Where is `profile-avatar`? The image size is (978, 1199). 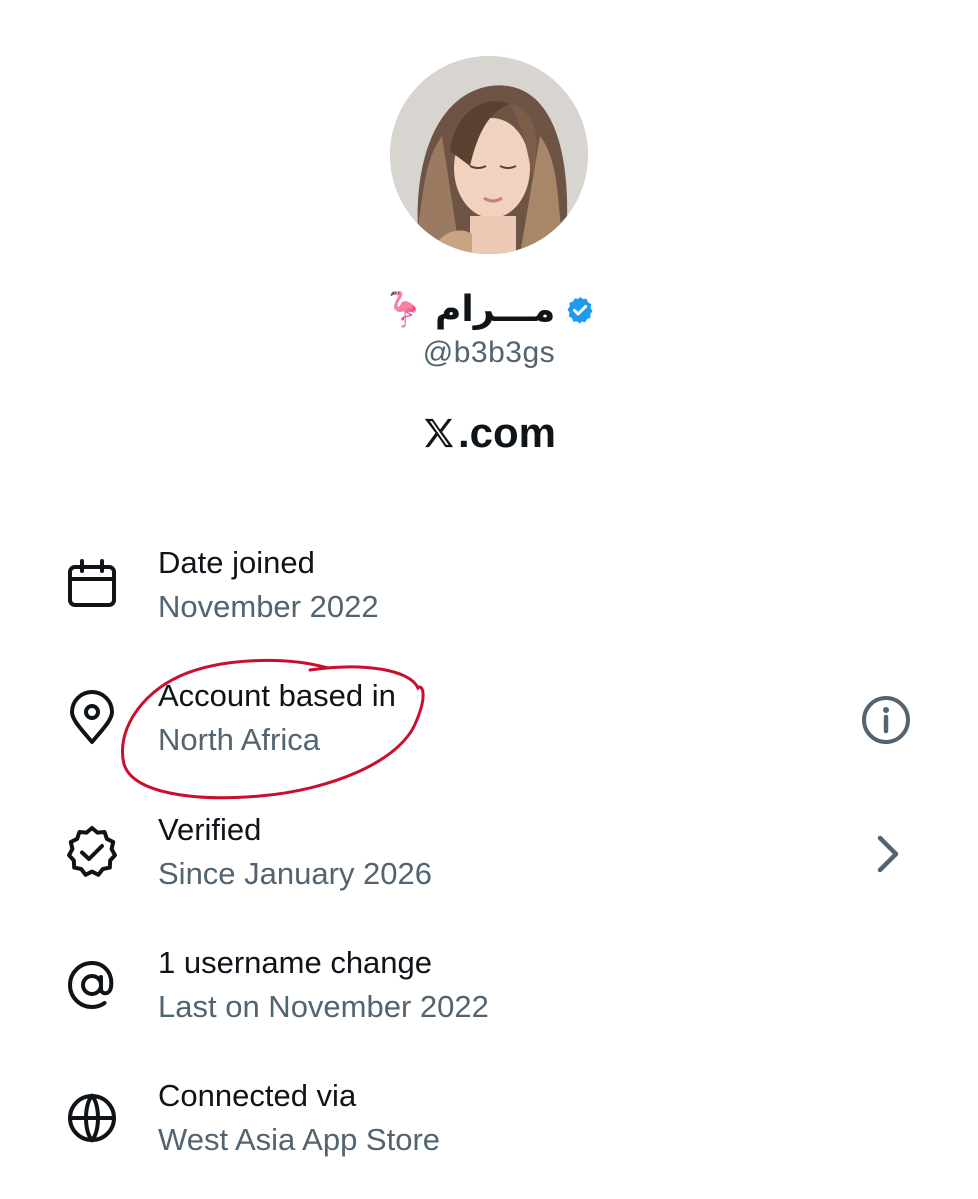 profile-avatar is located at coordinates (489, 155).